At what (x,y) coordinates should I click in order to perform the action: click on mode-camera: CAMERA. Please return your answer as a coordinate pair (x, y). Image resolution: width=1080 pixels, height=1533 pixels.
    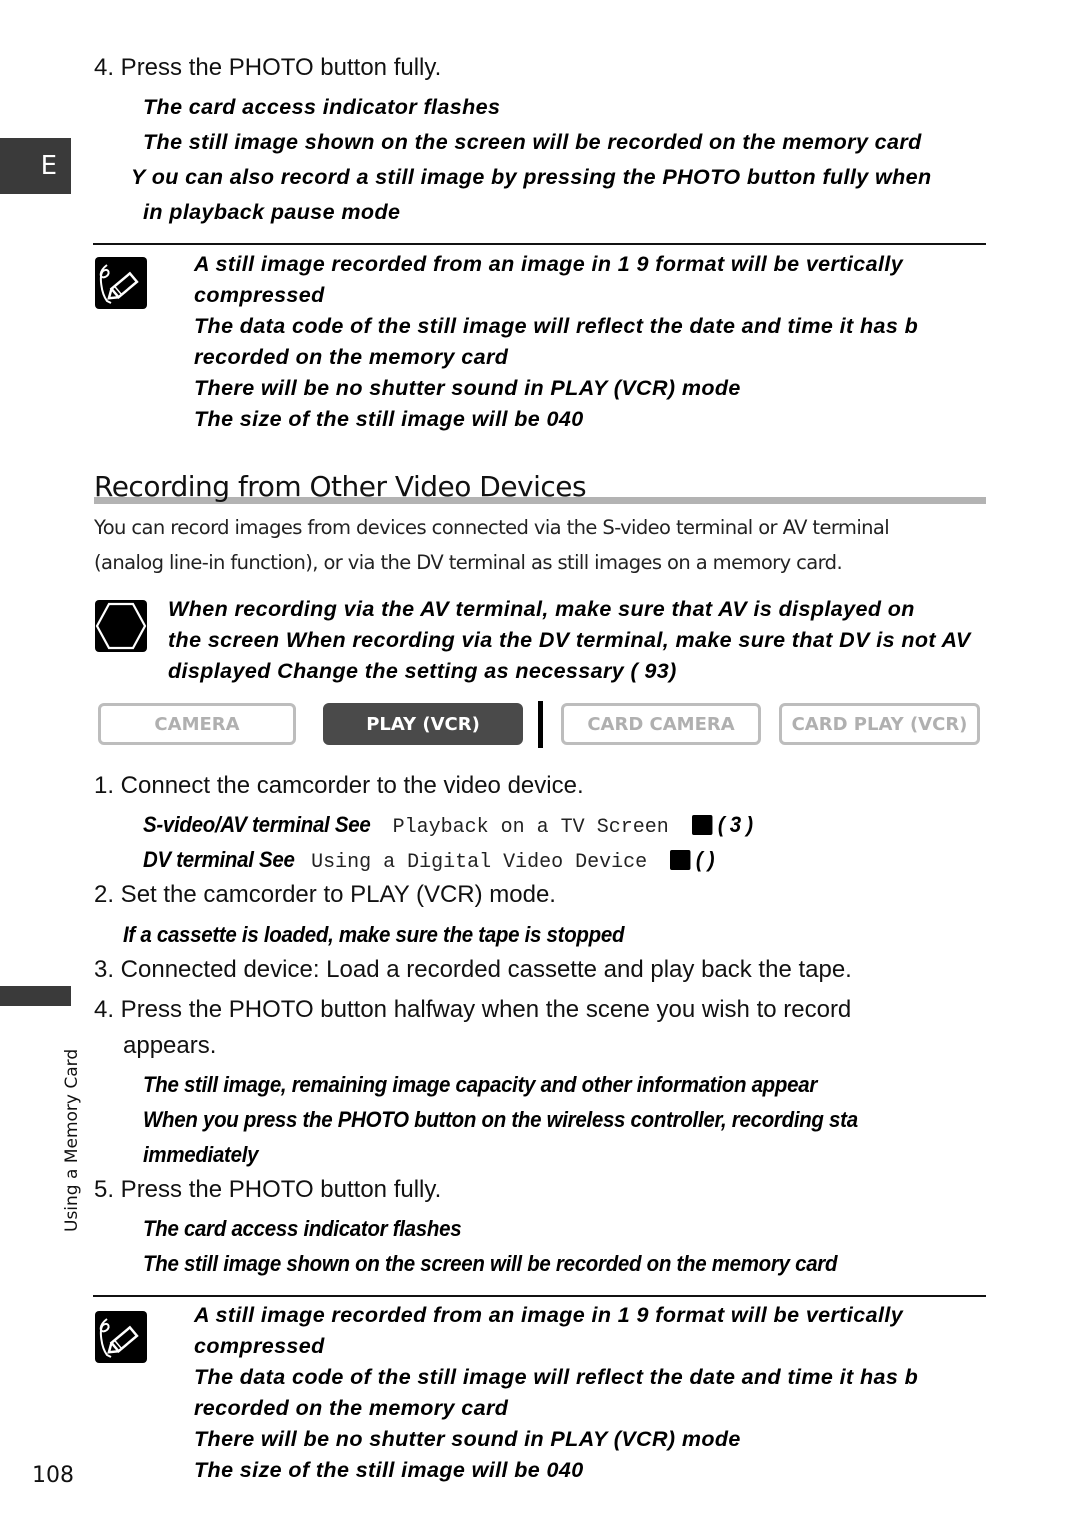
    Looking at the image, I should click on (197, 724).